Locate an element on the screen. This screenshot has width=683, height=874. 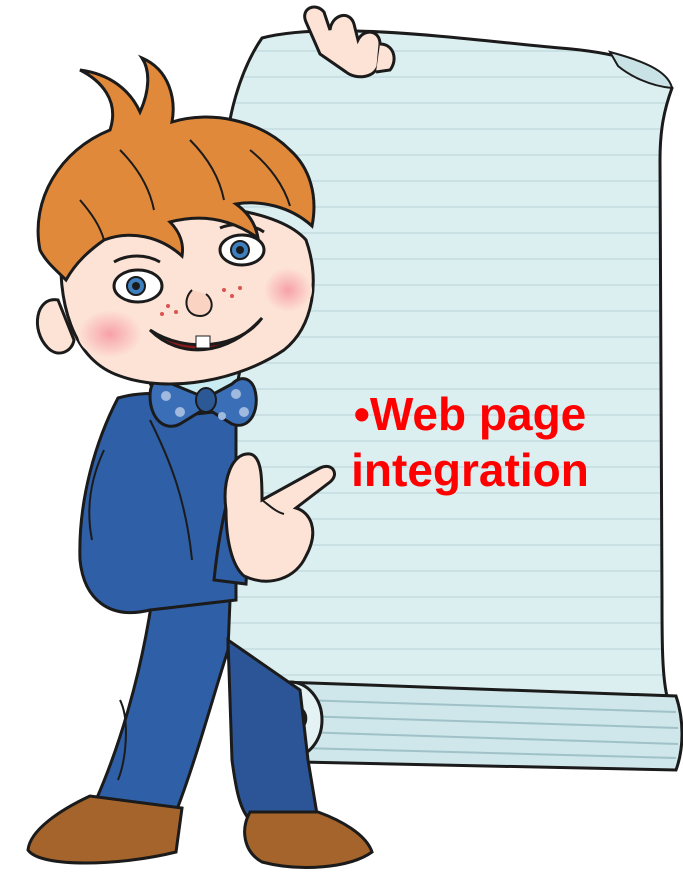
scroll-text: •Web page integration is located at coordinates (470, 442).